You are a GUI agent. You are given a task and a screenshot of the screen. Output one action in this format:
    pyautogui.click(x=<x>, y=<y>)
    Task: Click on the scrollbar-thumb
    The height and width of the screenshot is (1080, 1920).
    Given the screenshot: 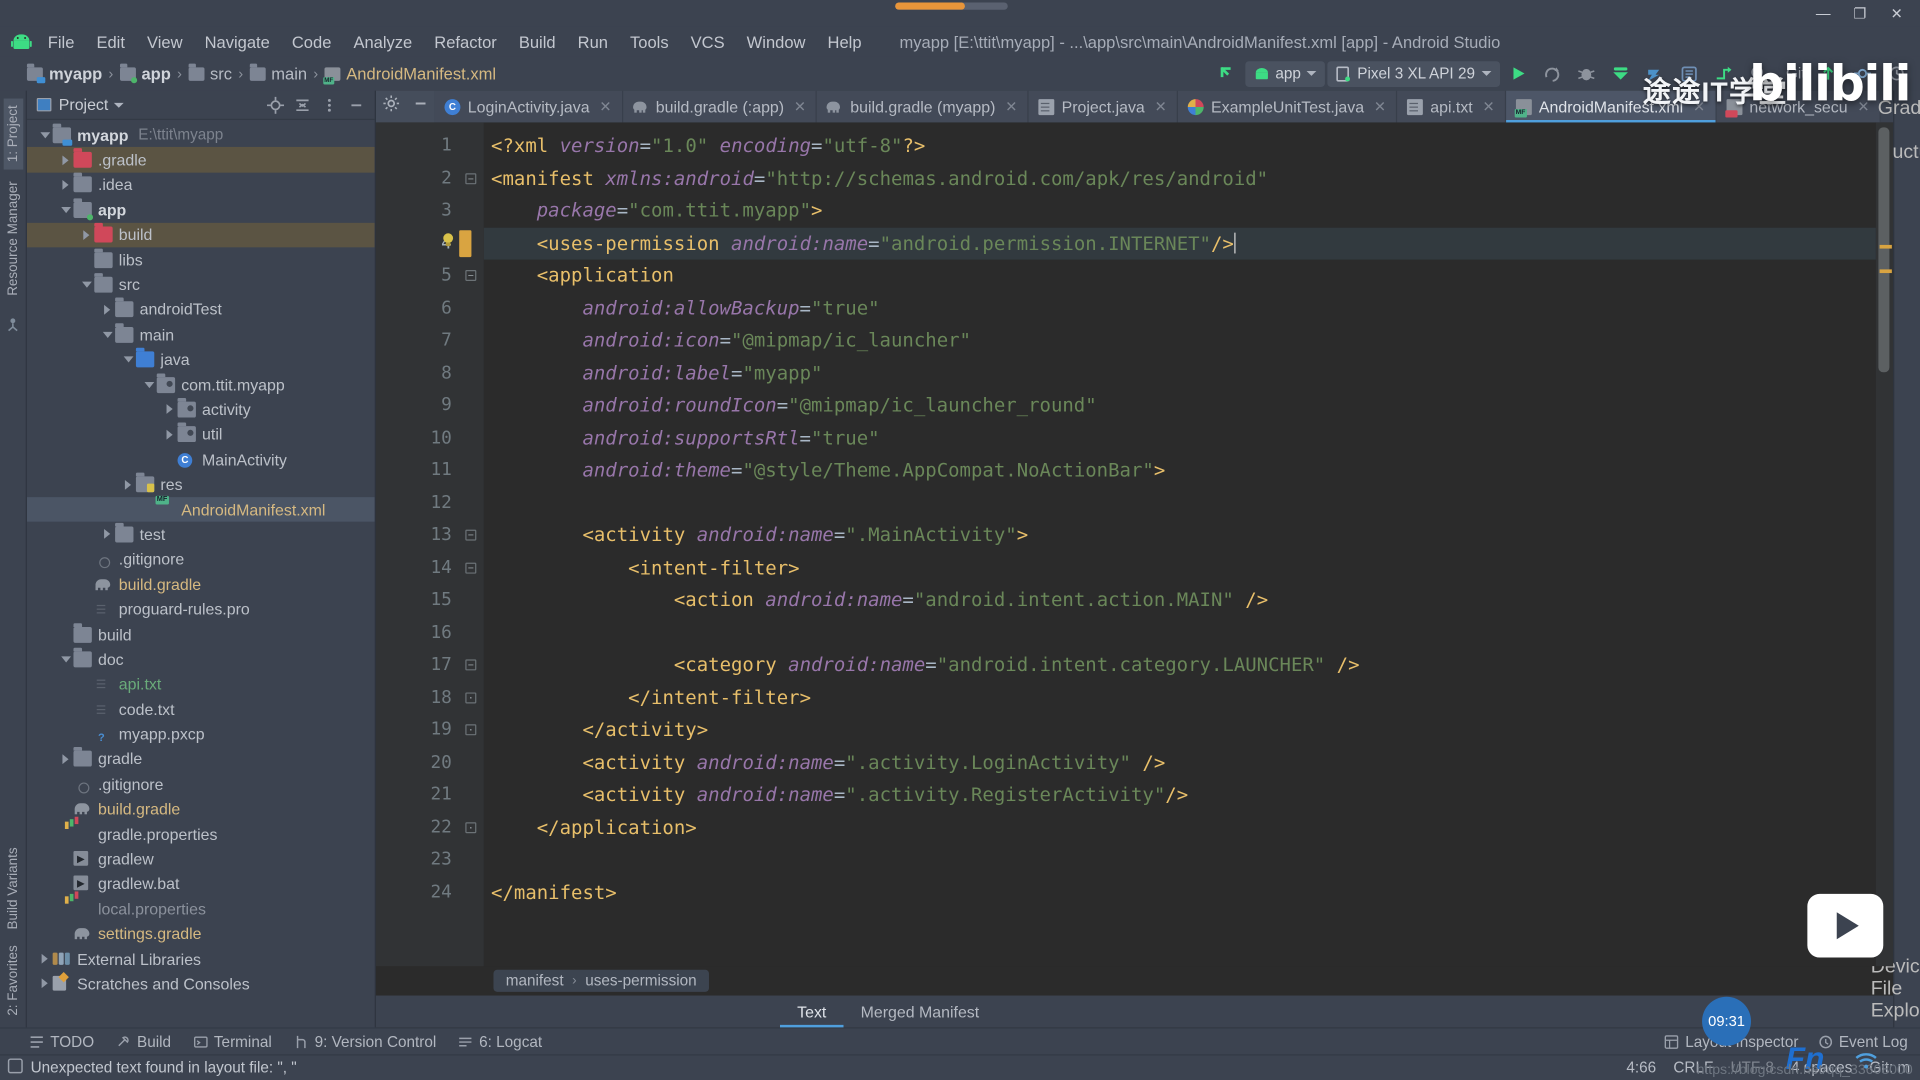 What is the action you would take?
    pyautogui.click(x=1884, y=250)
    